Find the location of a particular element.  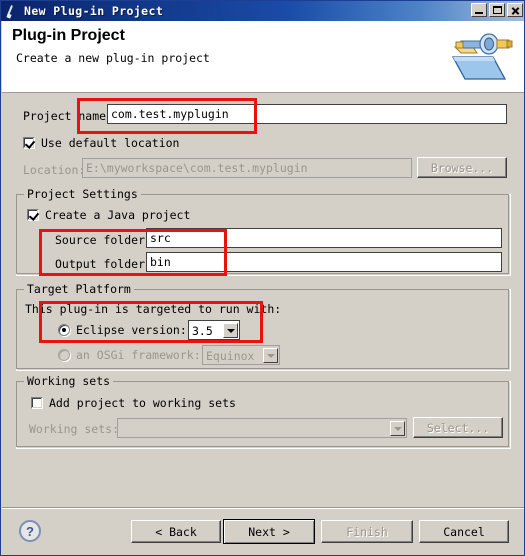

add-project-to-working-sets-row: Add project to working sets is located at coordinates (133, 403).